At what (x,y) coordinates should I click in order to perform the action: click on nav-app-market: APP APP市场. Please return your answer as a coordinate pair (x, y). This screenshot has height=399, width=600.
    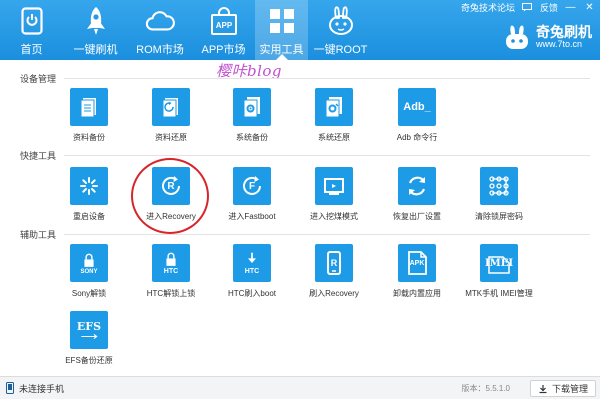
    Looking at the image, I should click on (223, 30).